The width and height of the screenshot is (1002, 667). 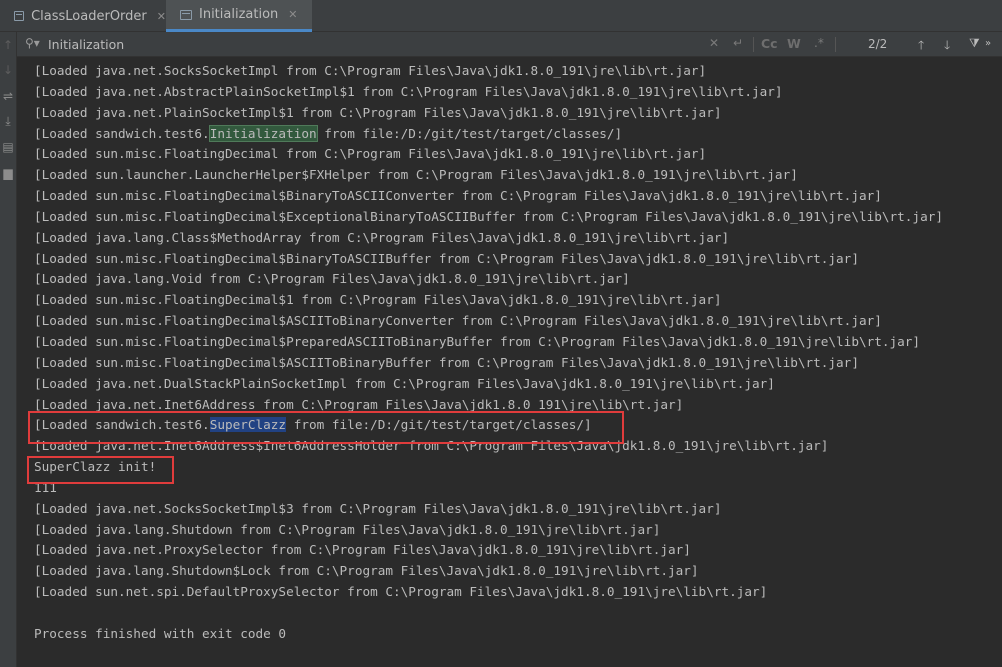 What do you see at coordinates (248, 425) in the screenshot?
I see `selected-text: SuperClazz` at bounding box center [248, 425].